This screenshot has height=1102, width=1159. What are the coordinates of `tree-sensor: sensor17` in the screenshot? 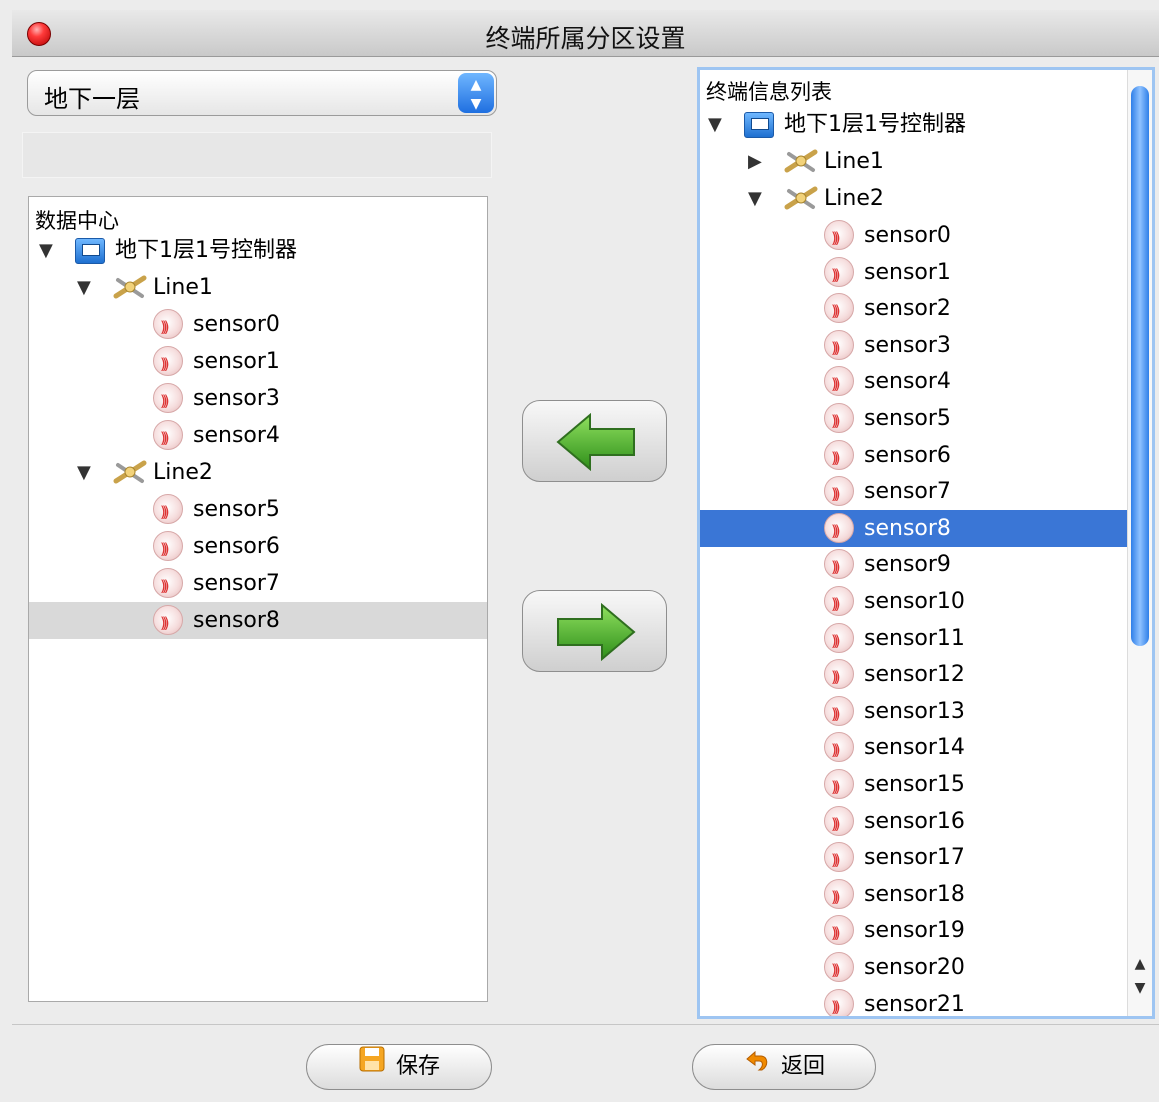 It's located at (914, 859).